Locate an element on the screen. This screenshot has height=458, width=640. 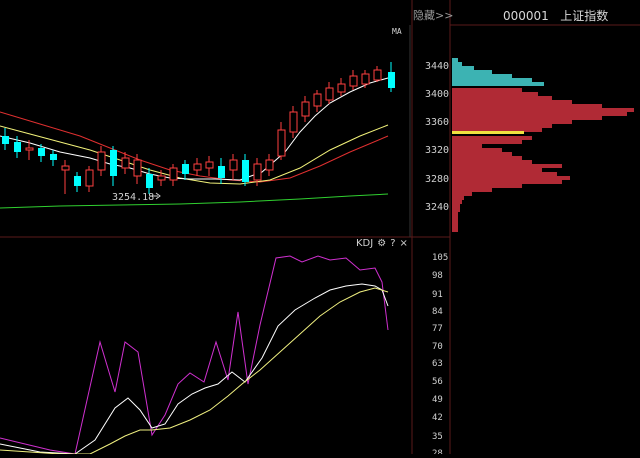
kdj-tick: 105 is located at coordinates (440, 258).